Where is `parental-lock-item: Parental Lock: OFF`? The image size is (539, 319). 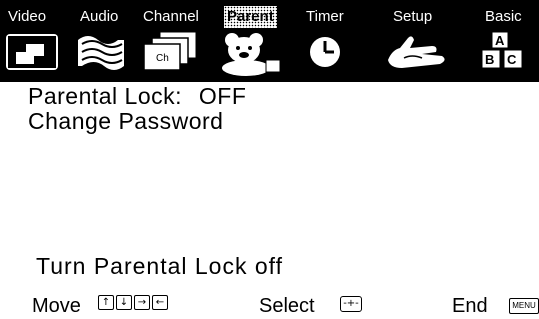 parental-lock-item: Parental Lock: OFF is located at coordinates (137, 96).